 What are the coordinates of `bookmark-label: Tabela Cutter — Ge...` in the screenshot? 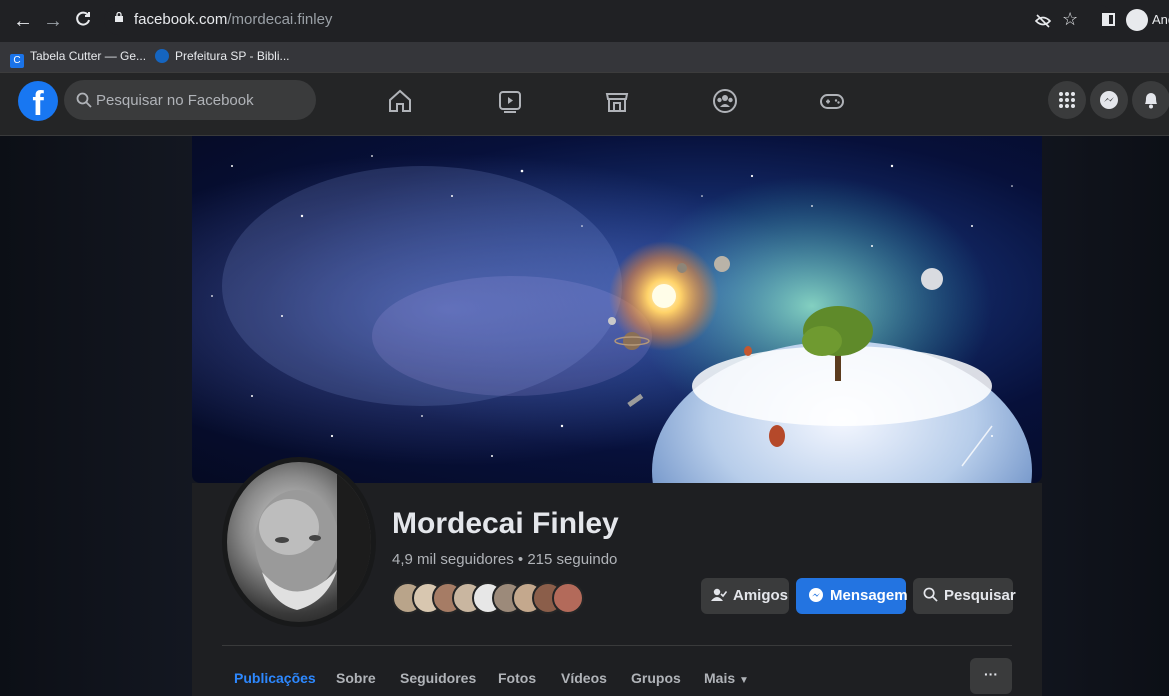 It's located at (88, 56).